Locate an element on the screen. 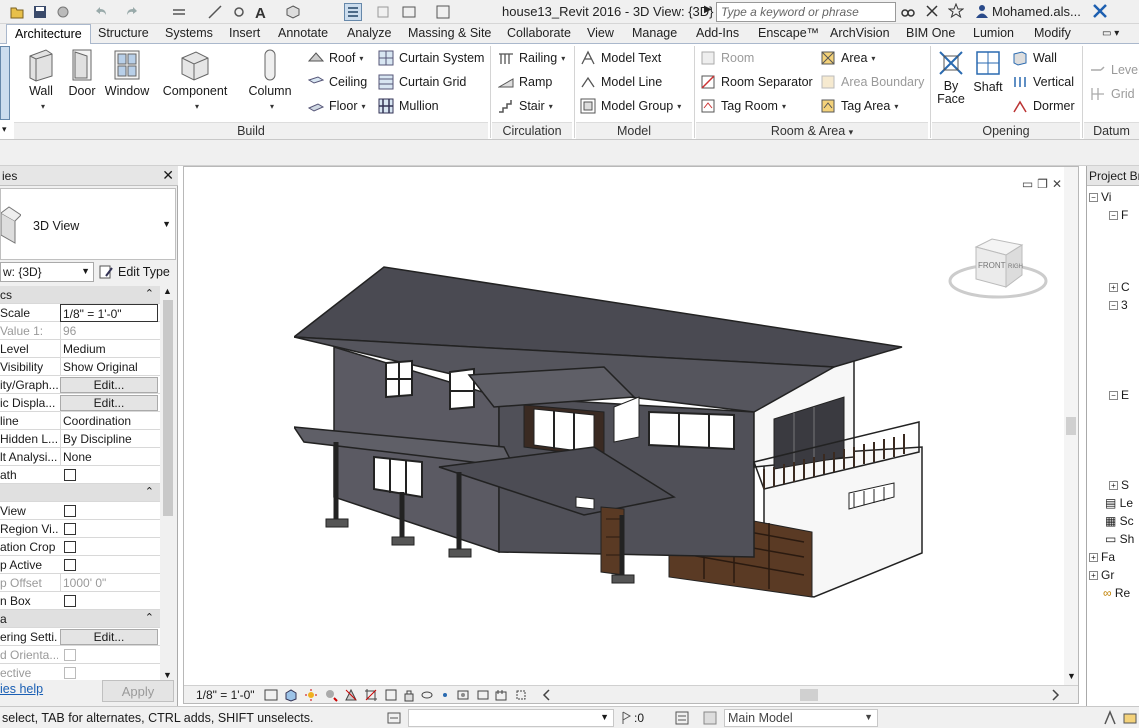 This screenshot has height=728, width=1139. railing-dropdown-icon: ▾ is located at coordinates (563, 58).